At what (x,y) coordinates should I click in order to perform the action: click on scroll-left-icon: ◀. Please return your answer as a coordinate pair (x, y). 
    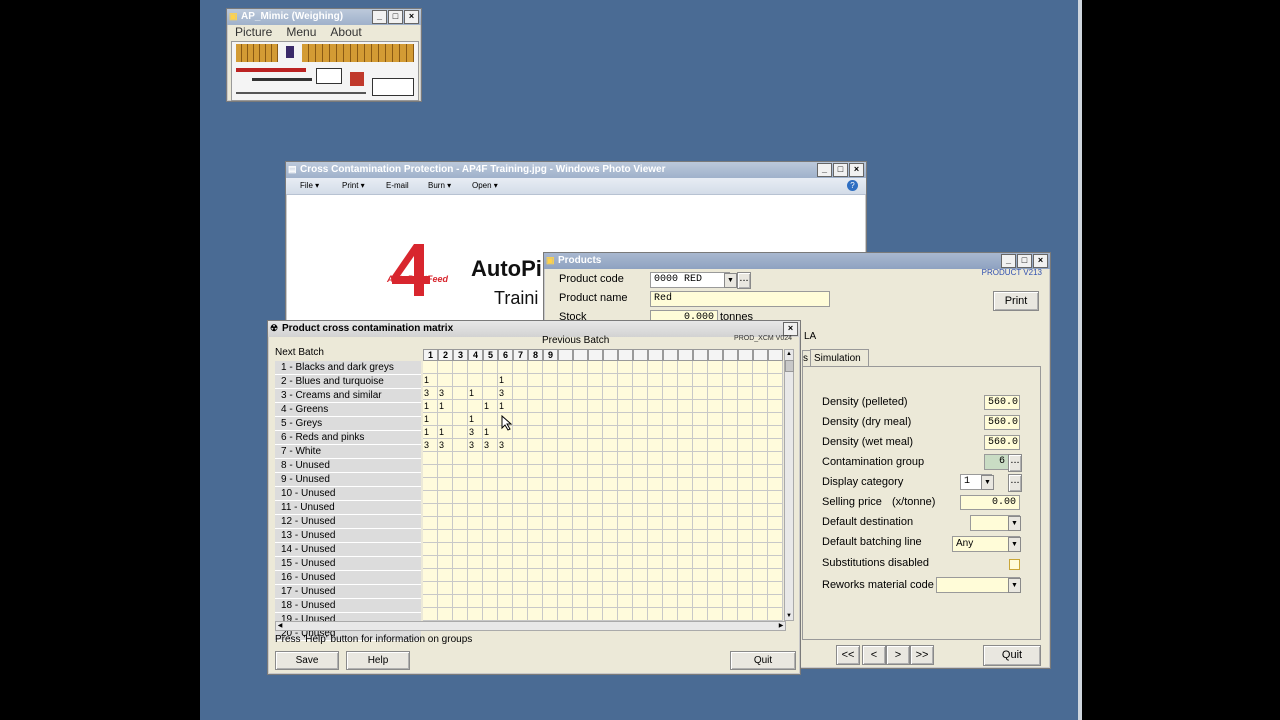
    Looking at the image, I should click on (280, 626).